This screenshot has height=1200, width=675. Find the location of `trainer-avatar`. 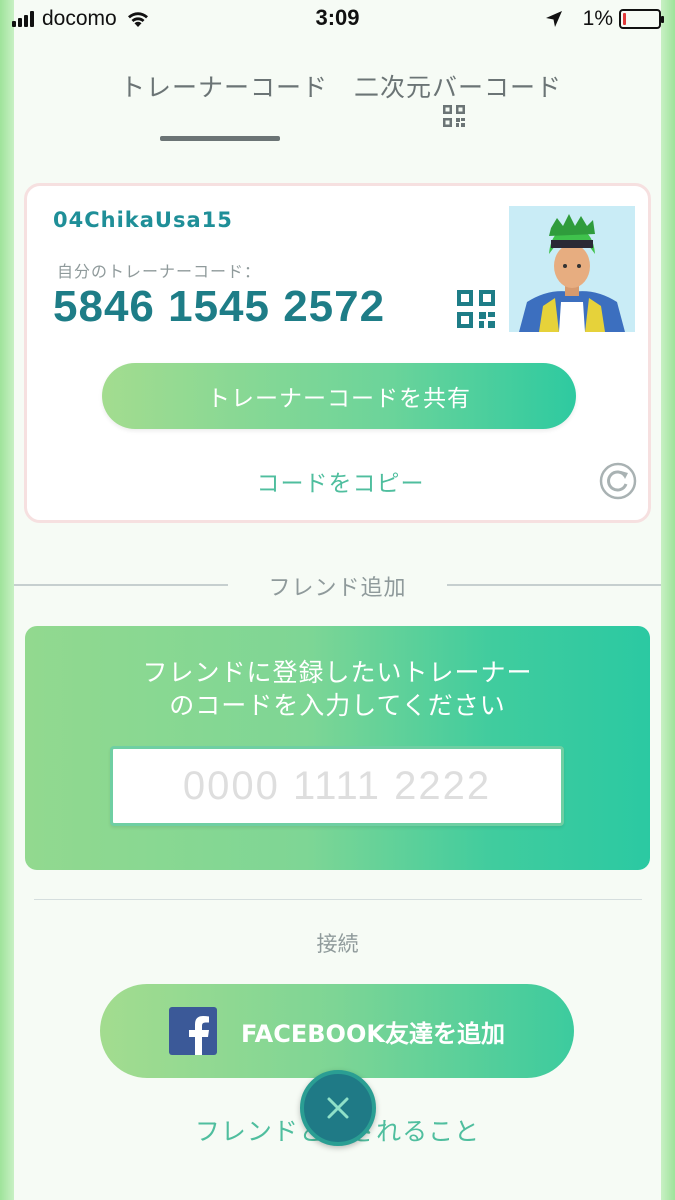

trainer-avatar is located at coordinates (572, 269).